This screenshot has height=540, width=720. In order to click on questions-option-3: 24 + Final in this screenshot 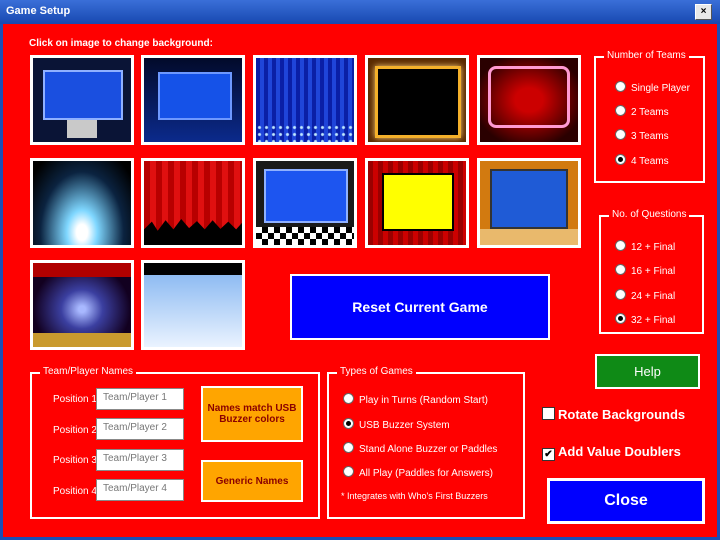, I will do `click(645, 295)`.